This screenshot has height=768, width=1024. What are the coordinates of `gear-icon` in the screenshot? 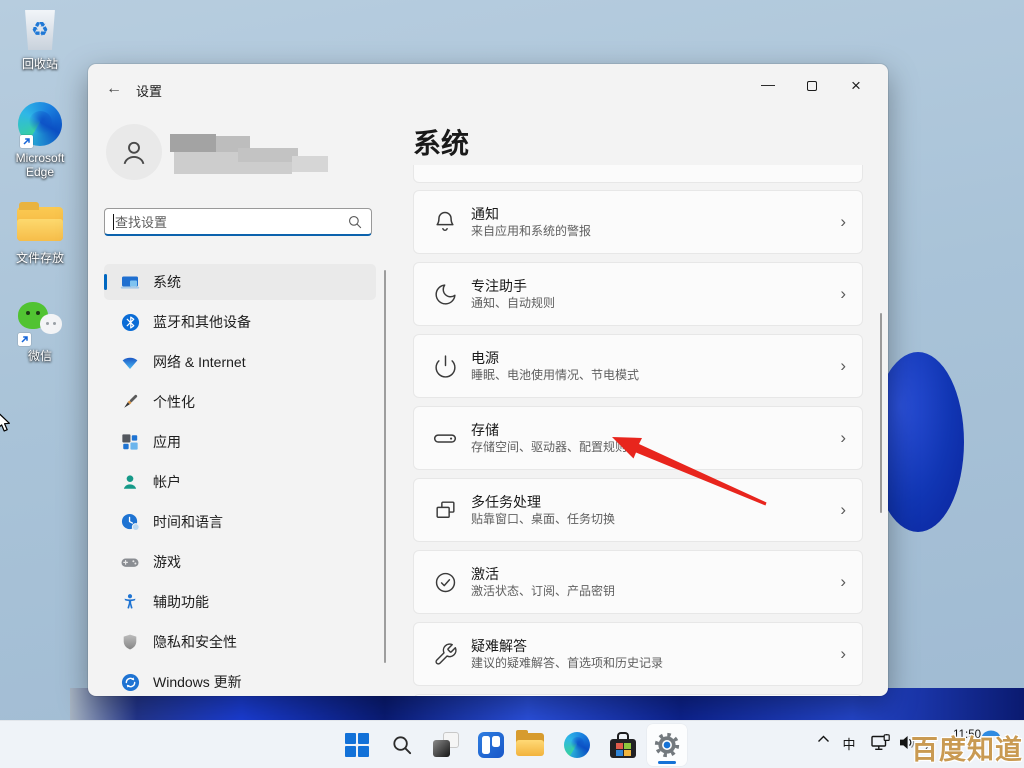 It's located at (667, 745).